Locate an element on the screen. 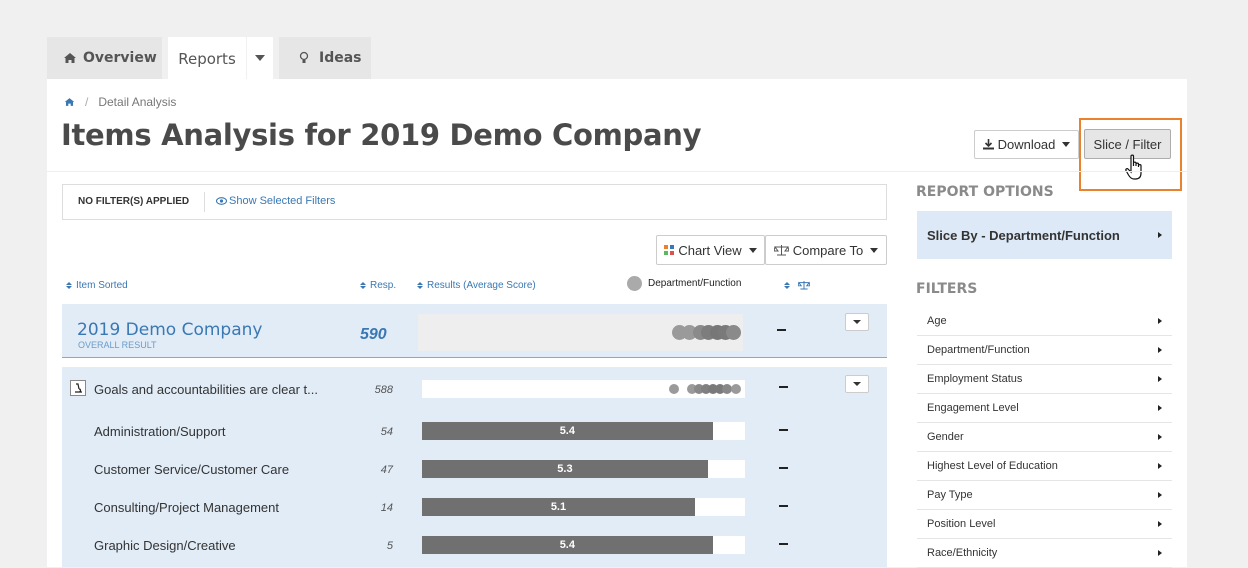 This screenshot has height=568, width=1248. col-item-sorted: Item Sorted is located at coordinates (97, 285).